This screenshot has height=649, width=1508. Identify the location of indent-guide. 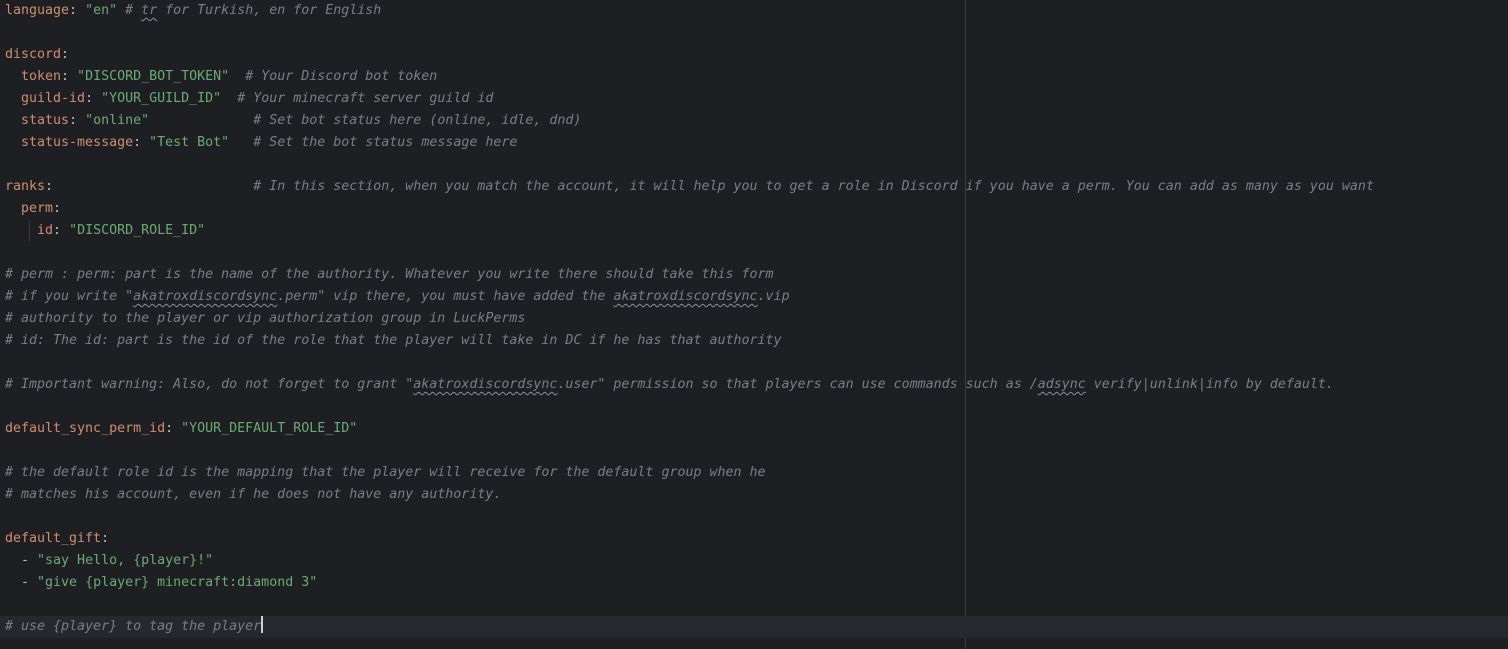
(29, 231).